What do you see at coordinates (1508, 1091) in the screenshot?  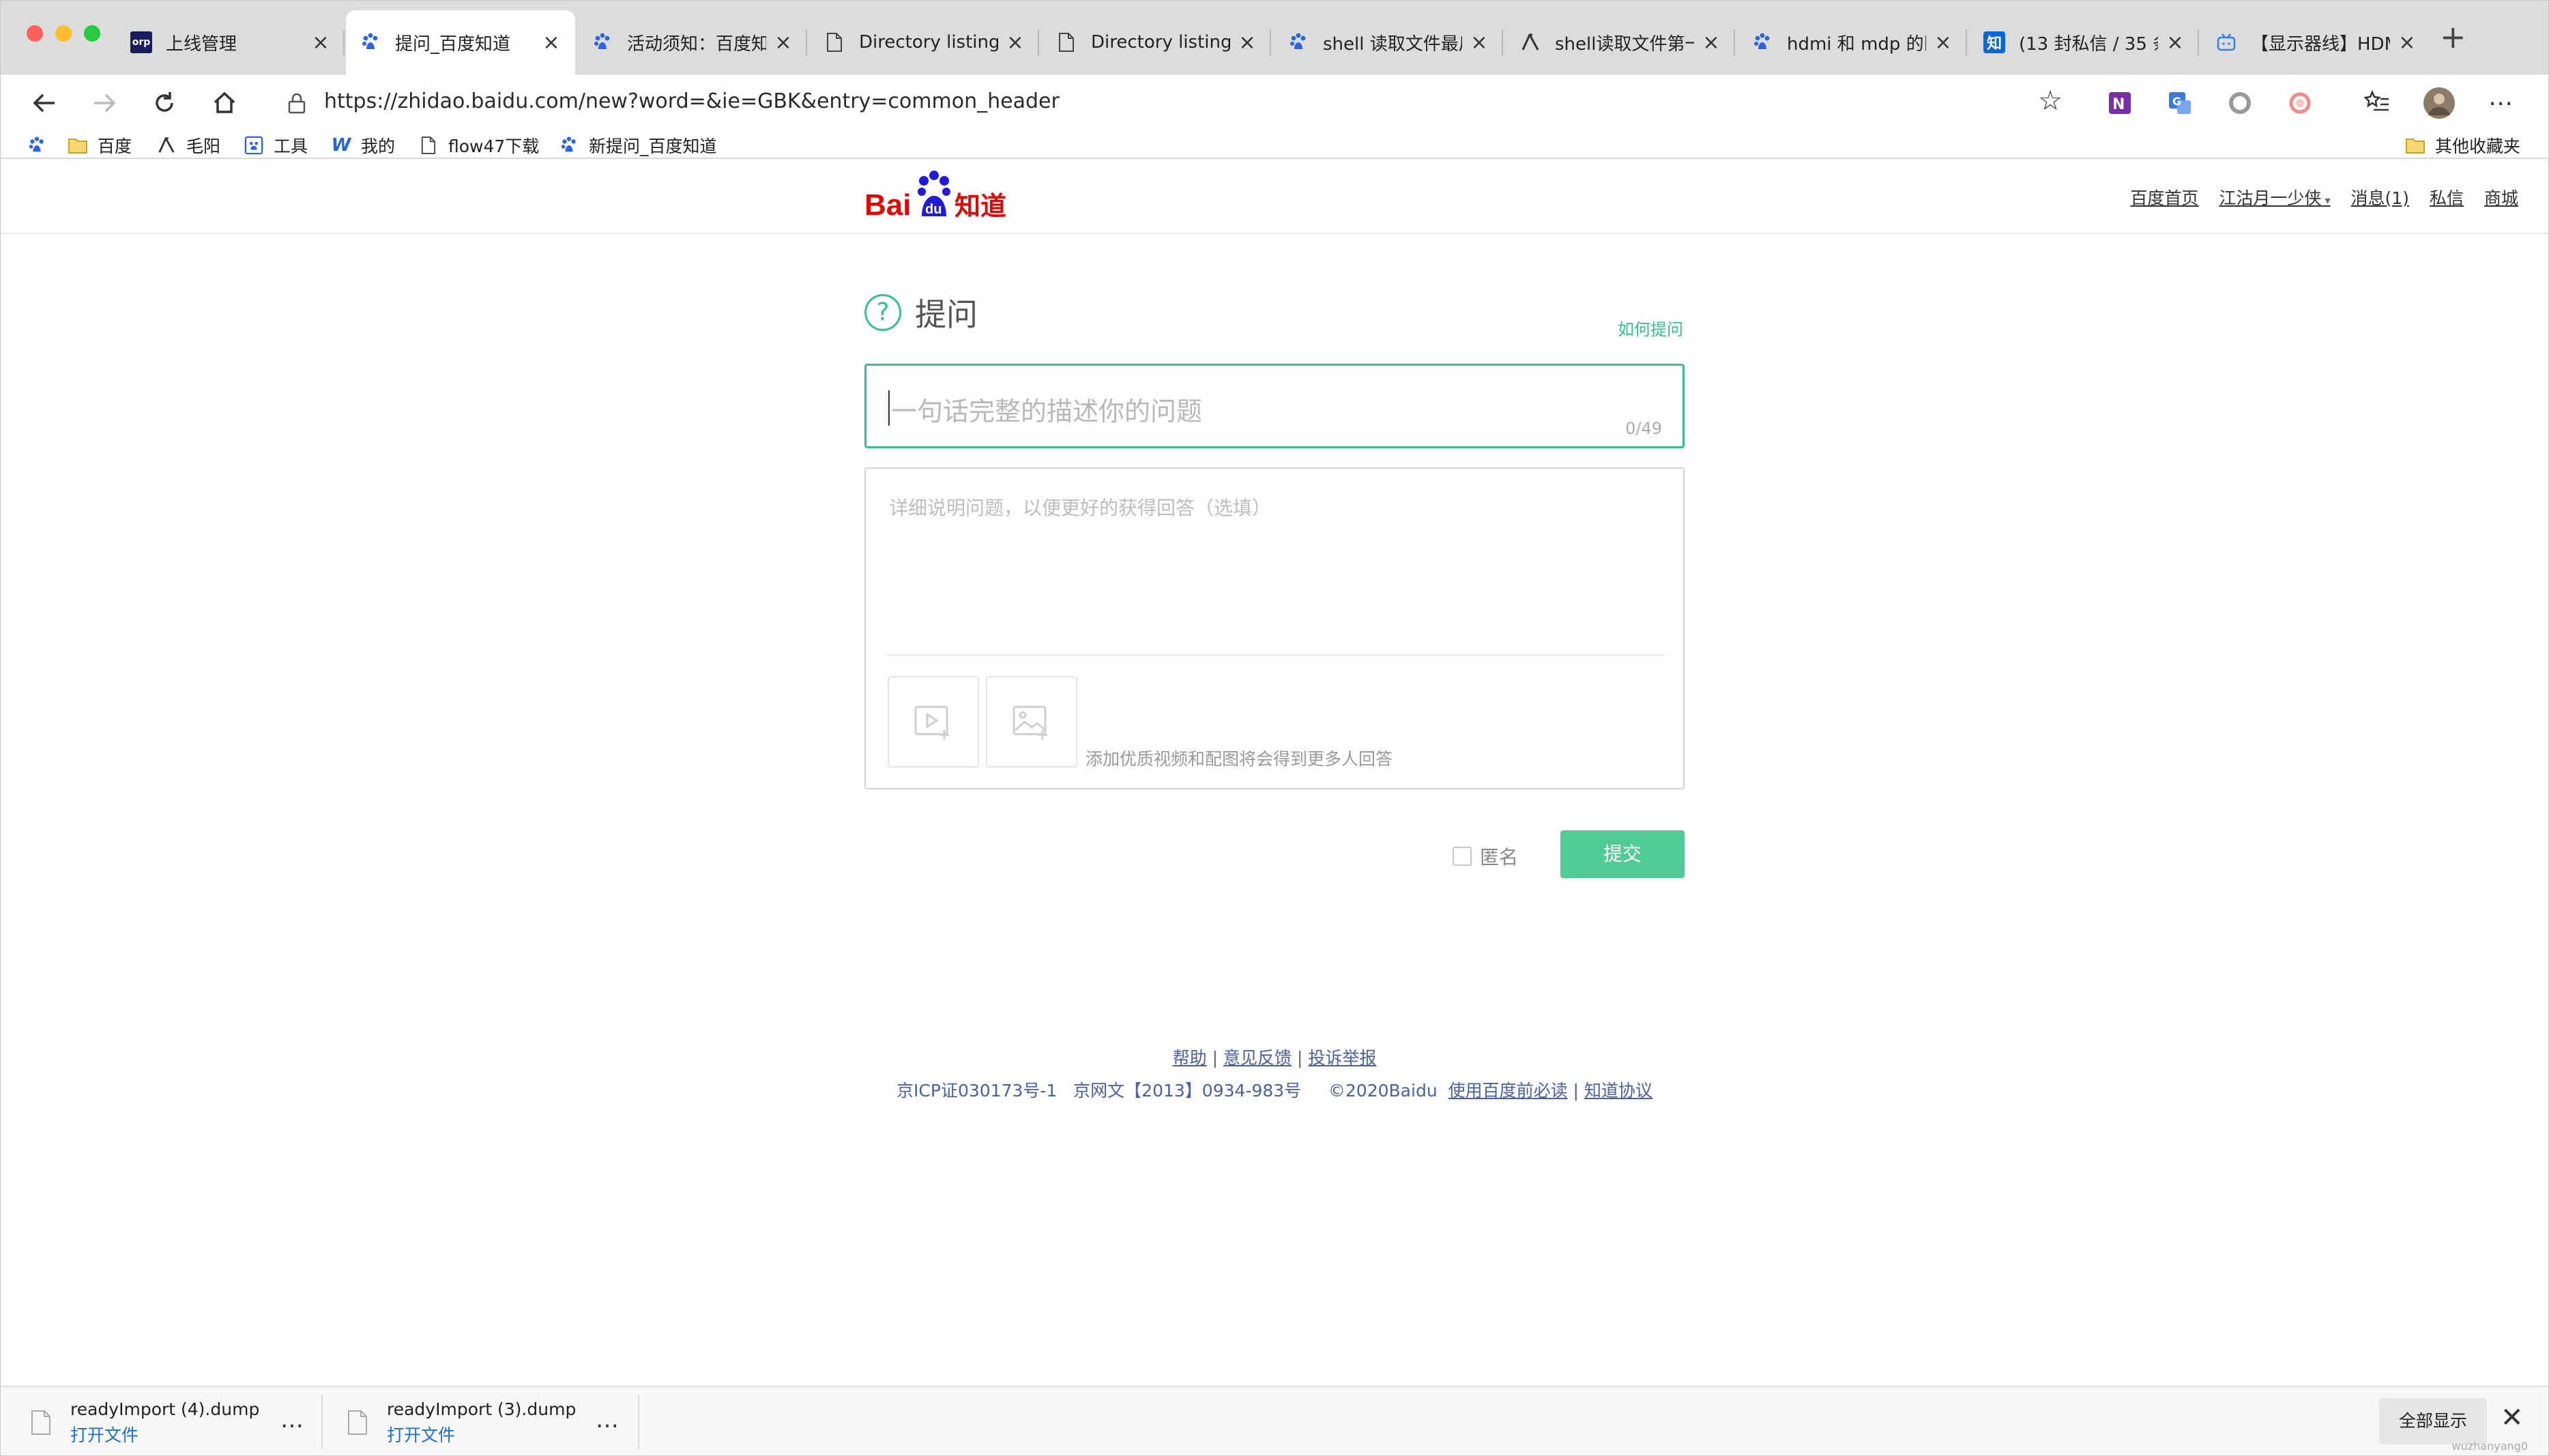 I see `footer-terms-link: 使用百度前必读` at bounding box center [1508, 1091].